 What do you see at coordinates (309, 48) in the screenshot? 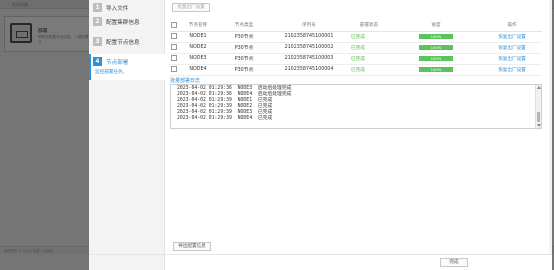
I see `node-serial: 2102358745100002` at bounding box center [309, 48].